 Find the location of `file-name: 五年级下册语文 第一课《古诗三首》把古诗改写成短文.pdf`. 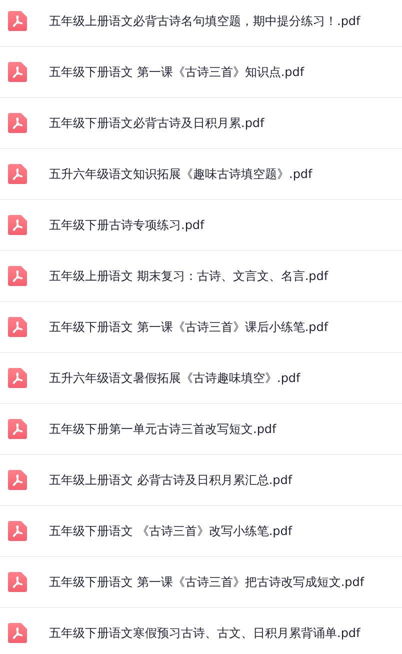

file-name: 五年级下册语文 第一课《古诗三首》把古诗改写成短文.pdf is located at coordinates (206, 582).